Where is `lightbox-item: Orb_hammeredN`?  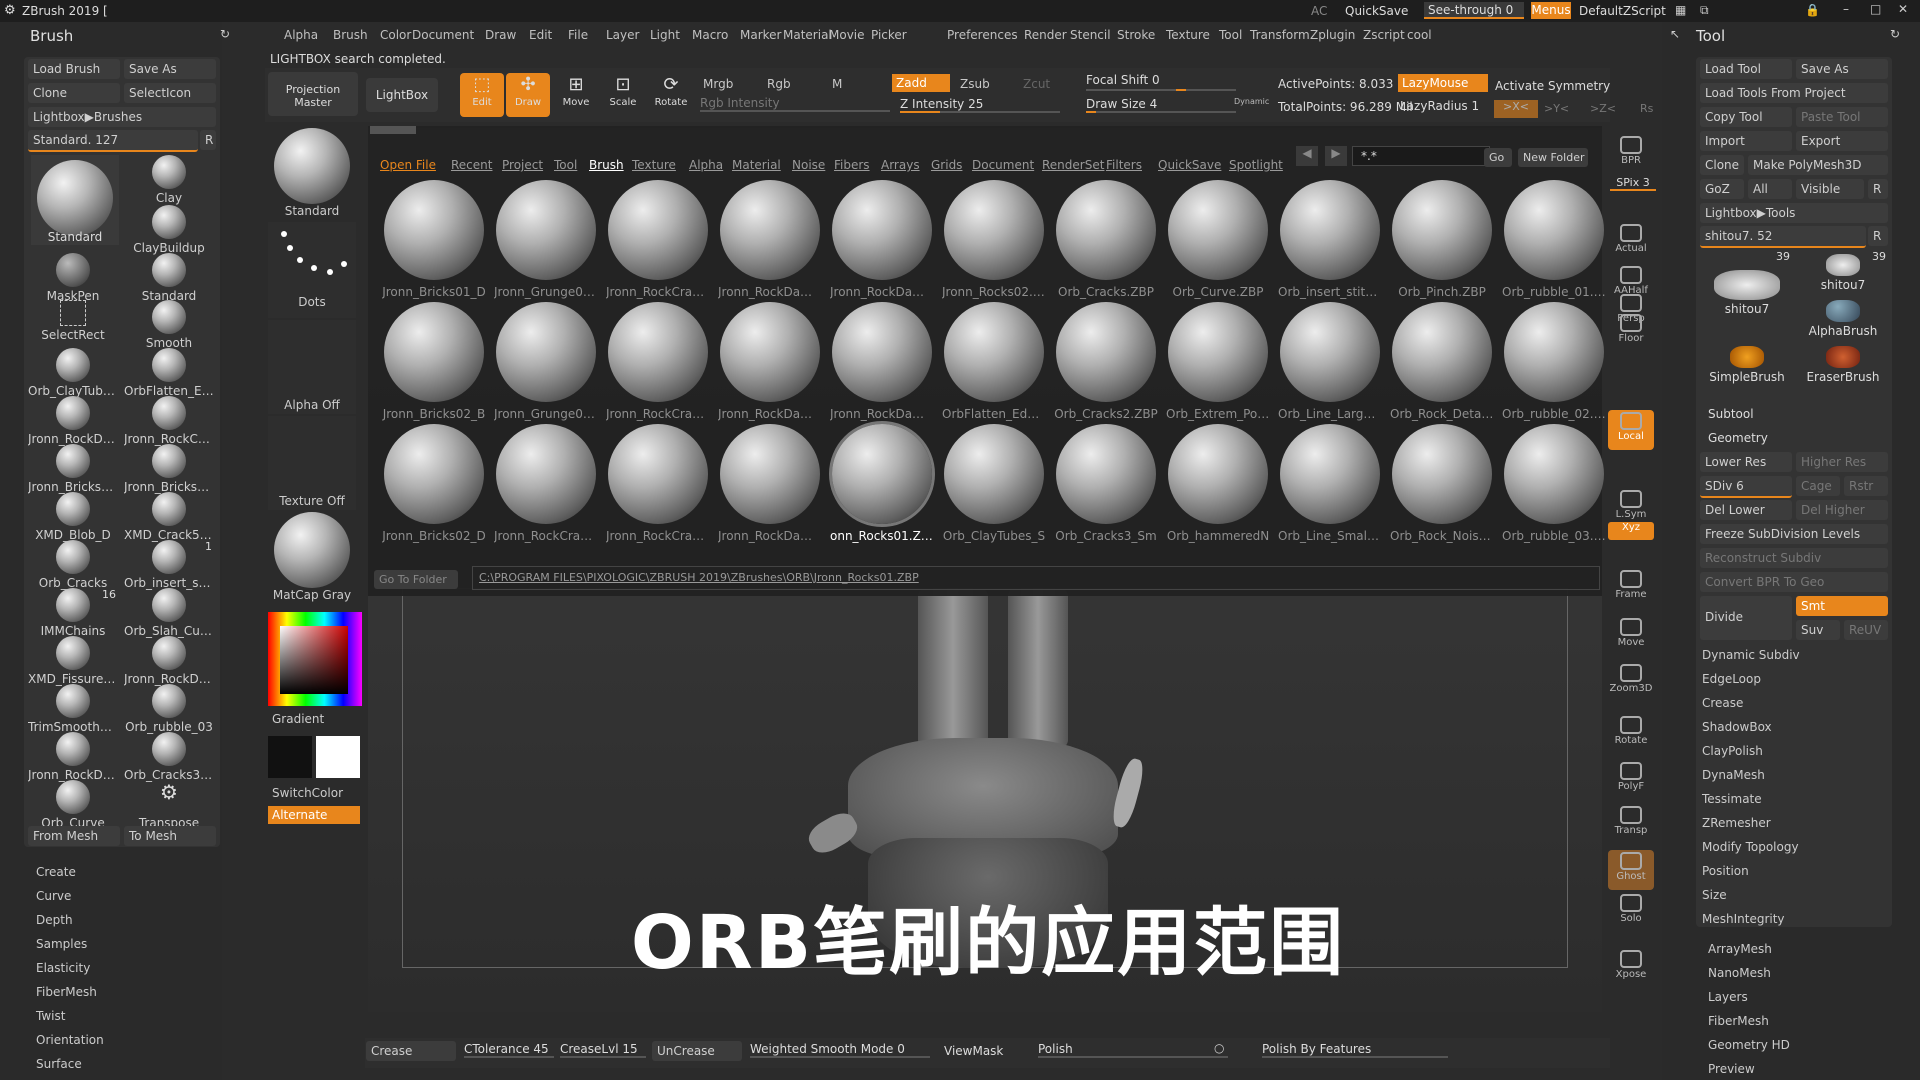 lightbox-item: Orb_hammeredN is located at coordinates (1218, 484).